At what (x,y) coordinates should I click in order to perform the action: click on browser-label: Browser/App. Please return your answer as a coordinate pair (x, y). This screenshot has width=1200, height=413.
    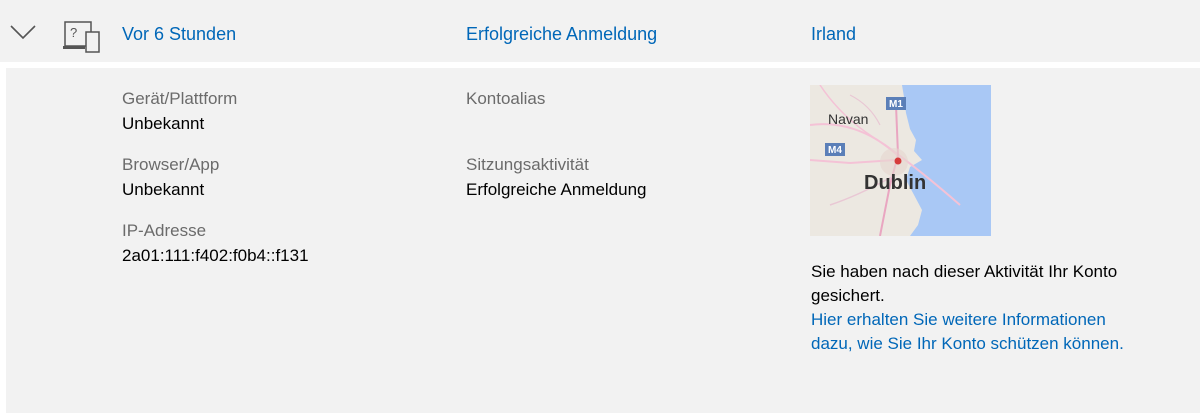
    Looking at the image, I should click on (171, 164).